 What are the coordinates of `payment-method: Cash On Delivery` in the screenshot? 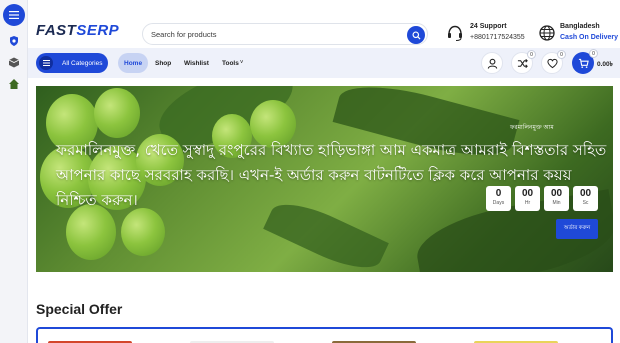 It's located at (589, 37).